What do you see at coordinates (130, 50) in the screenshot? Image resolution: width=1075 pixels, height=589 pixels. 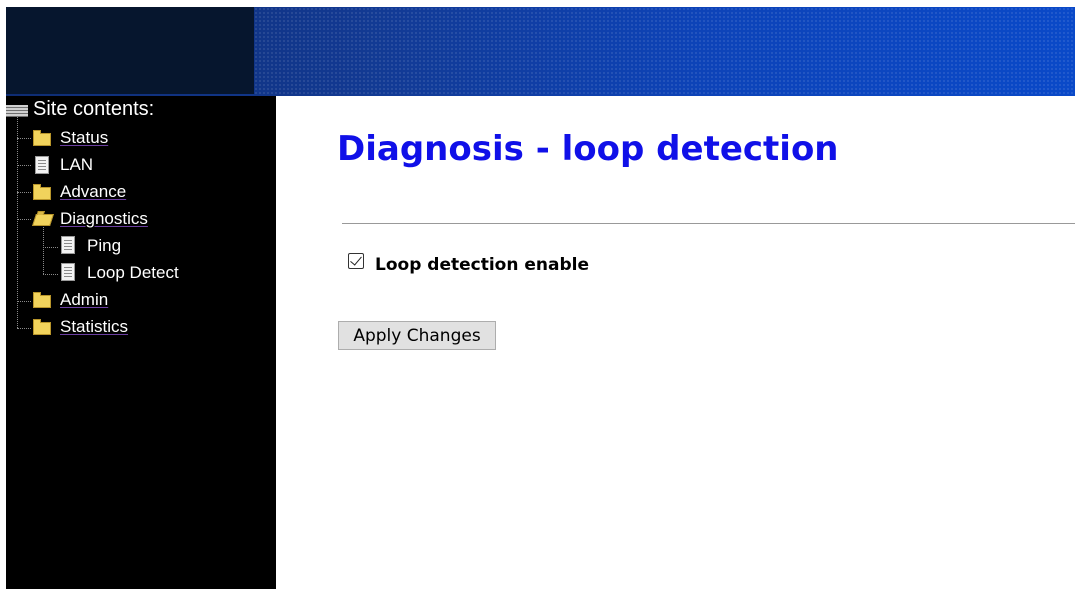 I see `banner-logo-area` at bounding box center [130, 50].